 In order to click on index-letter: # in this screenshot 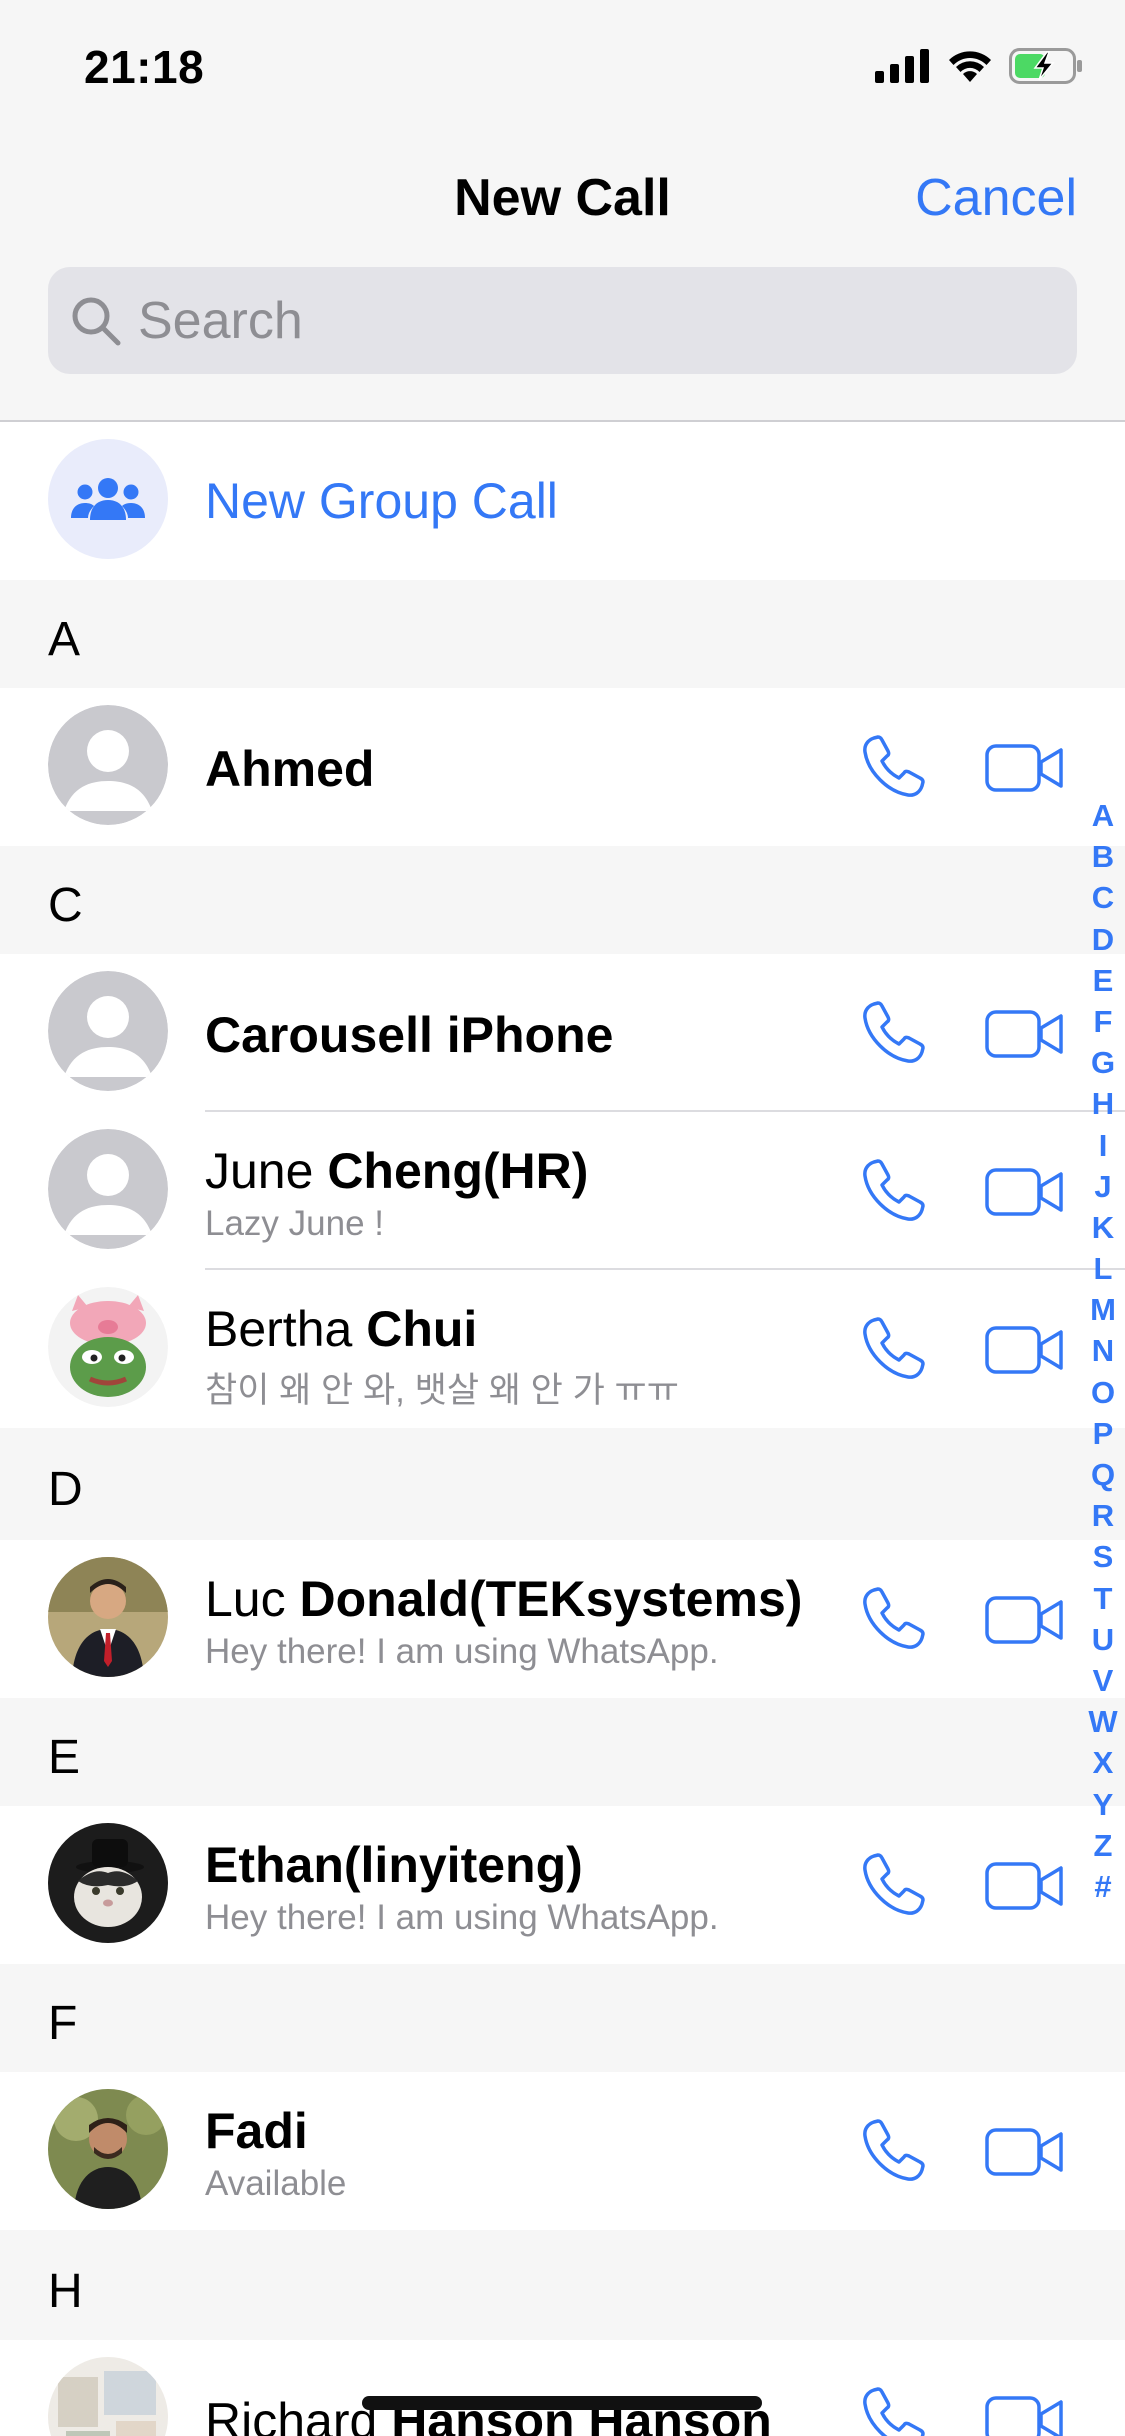, I will do `click(1103, 1886)`.